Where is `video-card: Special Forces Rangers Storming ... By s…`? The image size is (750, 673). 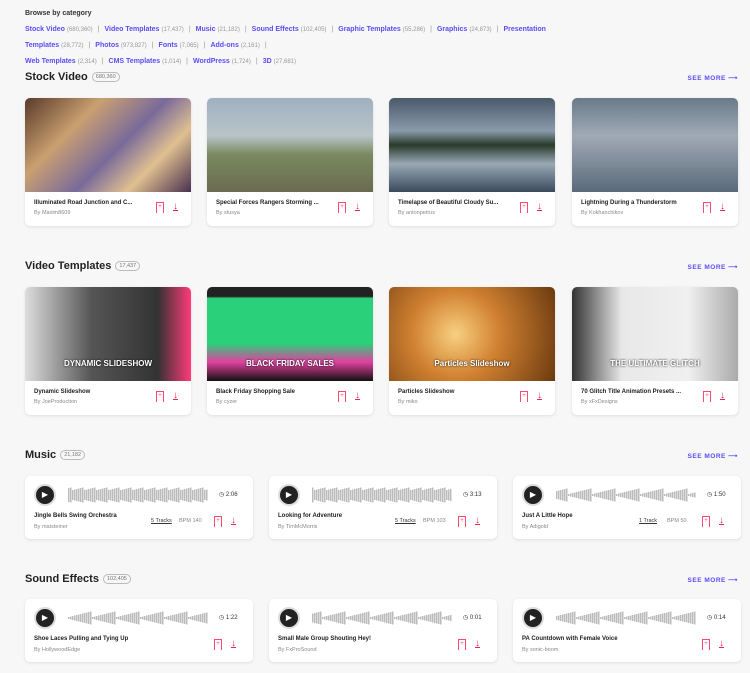 video-card: Special Forces Rangers Storming ... By s… is located at coordinates (290, 162).